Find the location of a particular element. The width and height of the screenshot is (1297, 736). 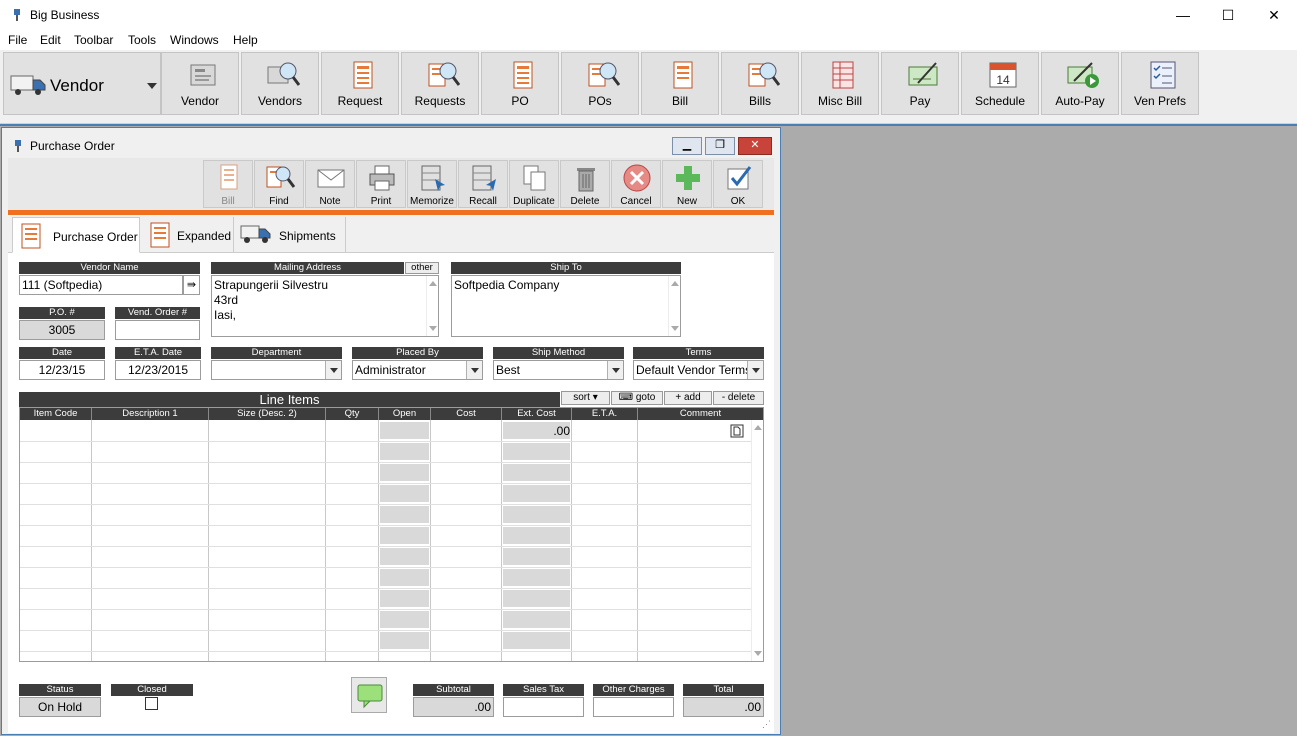

maximize-button: ☐ is located at coordinates (1228, 15).